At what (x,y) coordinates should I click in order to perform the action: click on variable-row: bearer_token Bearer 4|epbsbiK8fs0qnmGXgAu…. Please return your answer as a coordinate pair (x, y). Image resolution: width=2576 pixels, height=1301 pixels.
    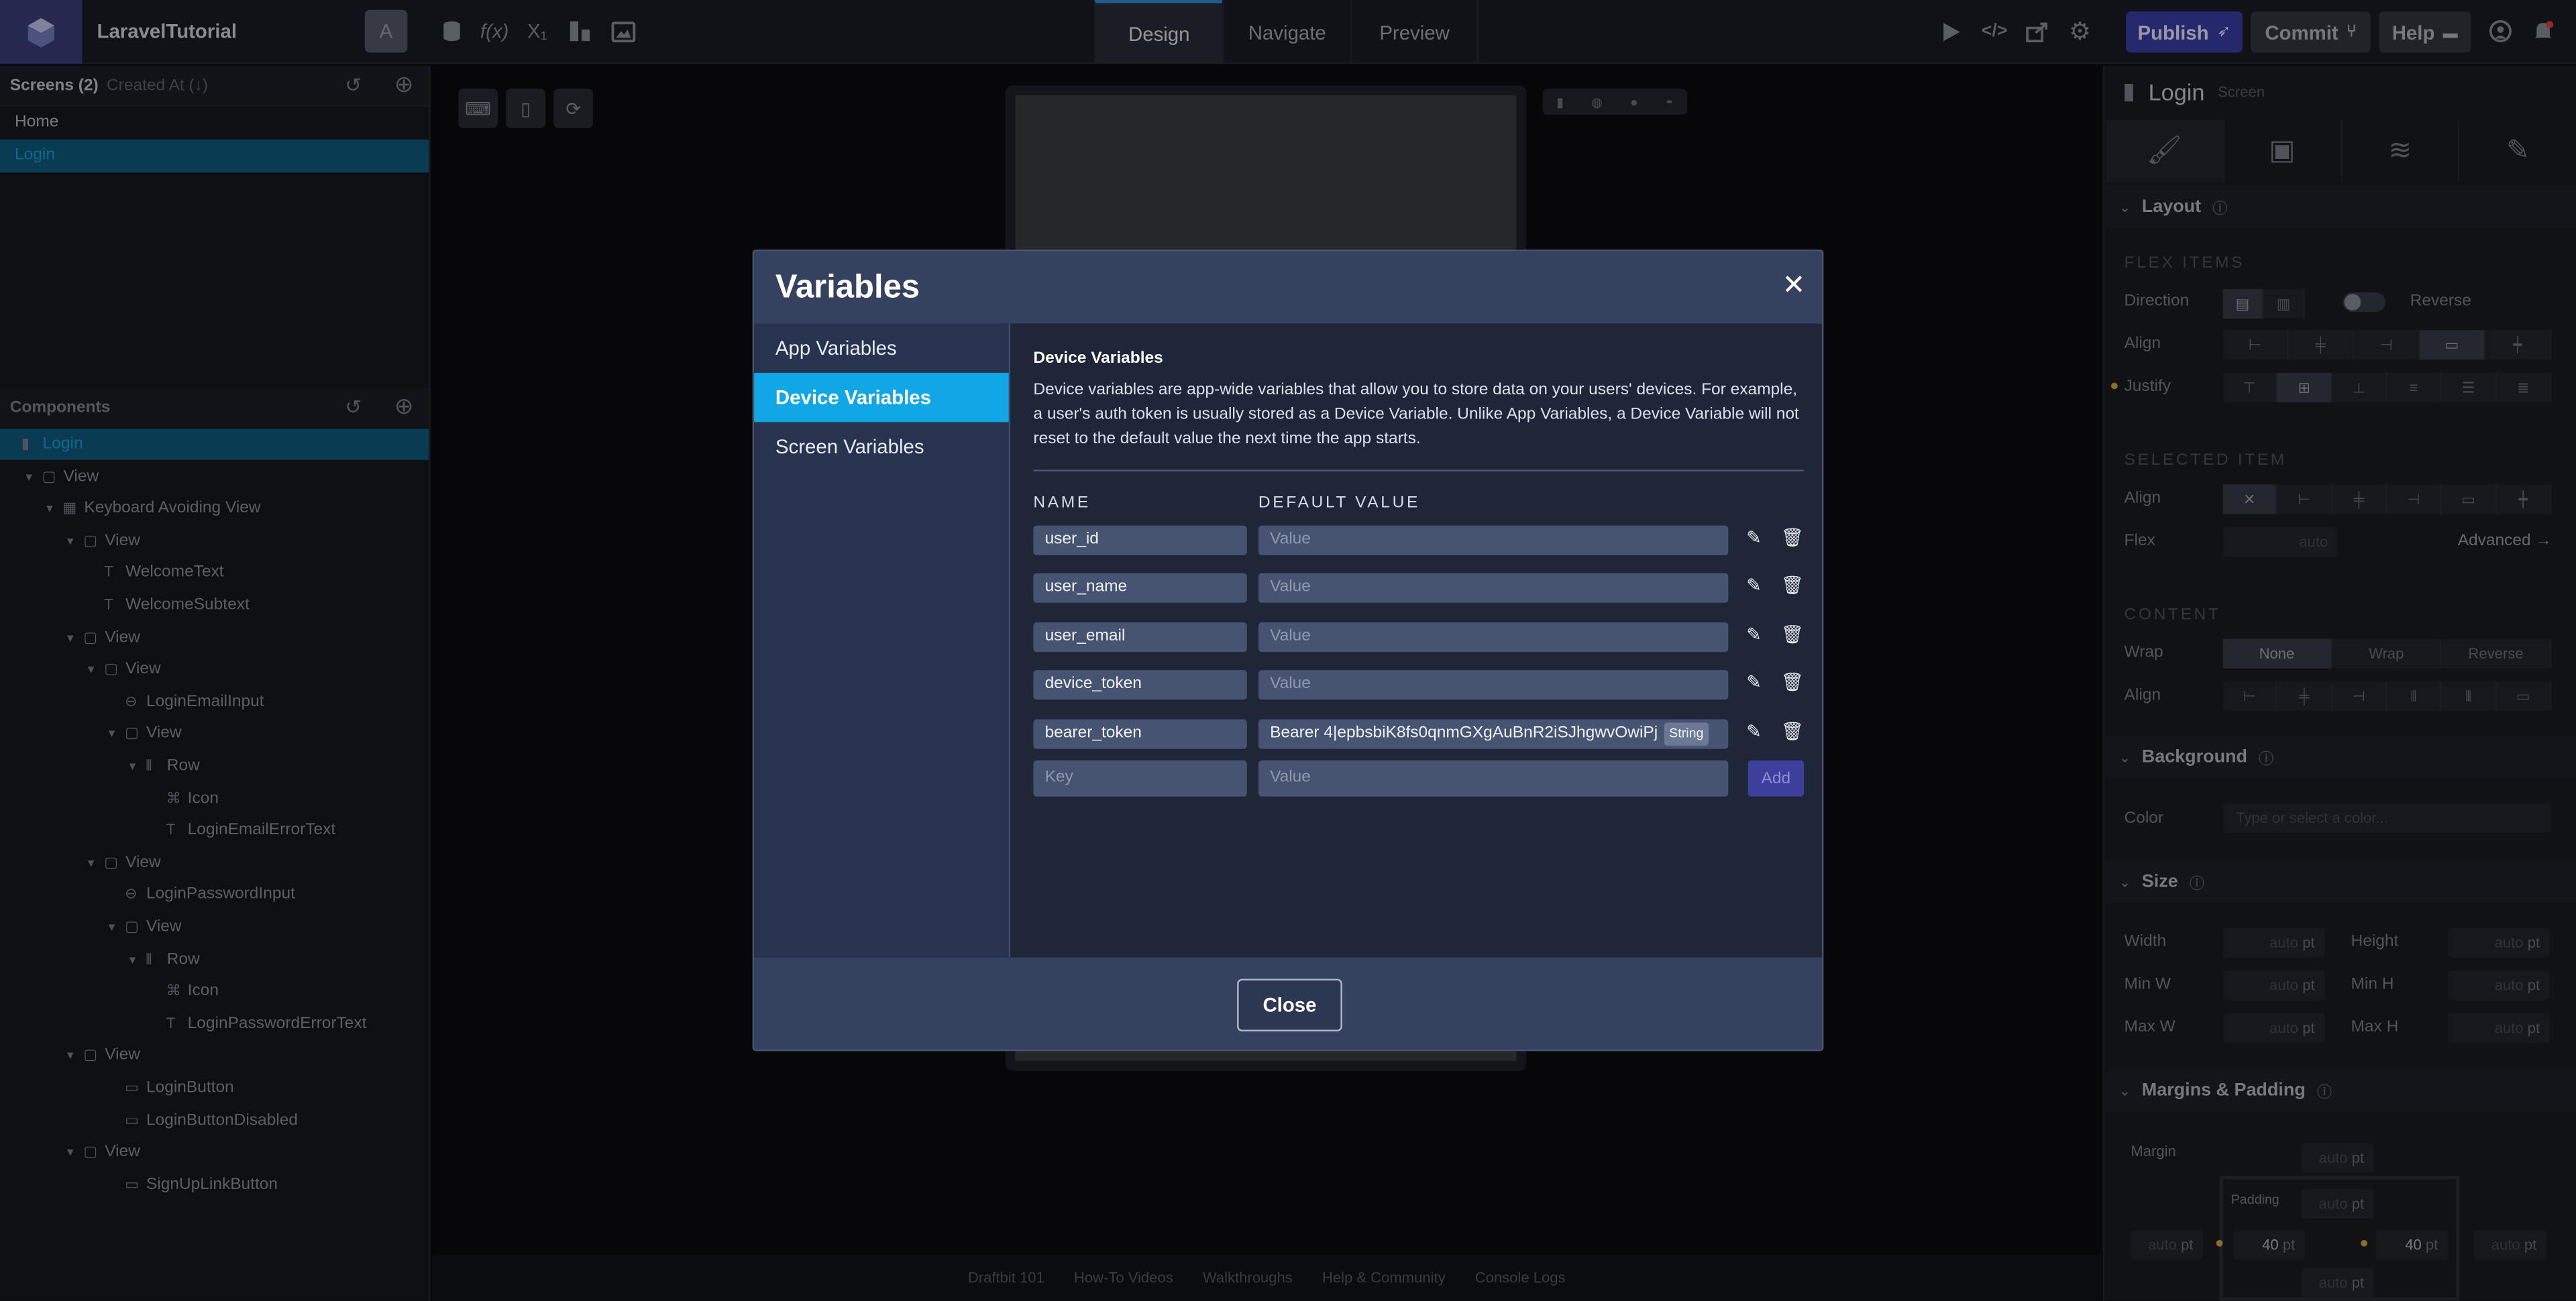
    Looking at the image, I should click on (1419, 733).